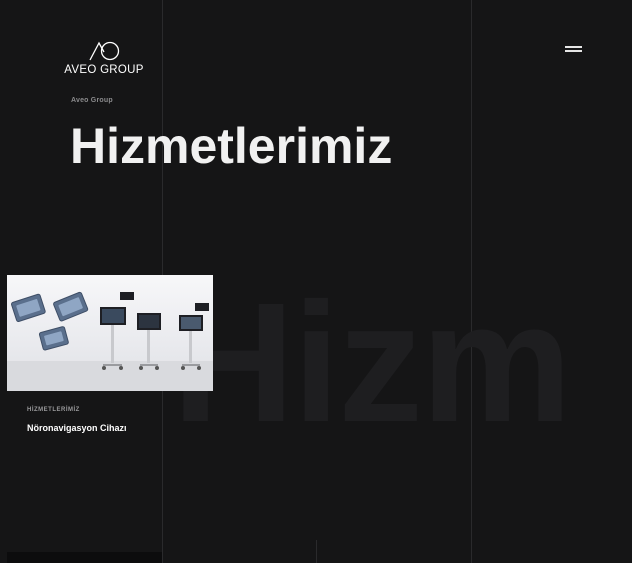 The image size is (632, 563). What do you see at coordinates (77, 428) in the screenshot?
I see `service-card-title: Nöronavigasyon Cihazı` at bounding box center [77, 428].